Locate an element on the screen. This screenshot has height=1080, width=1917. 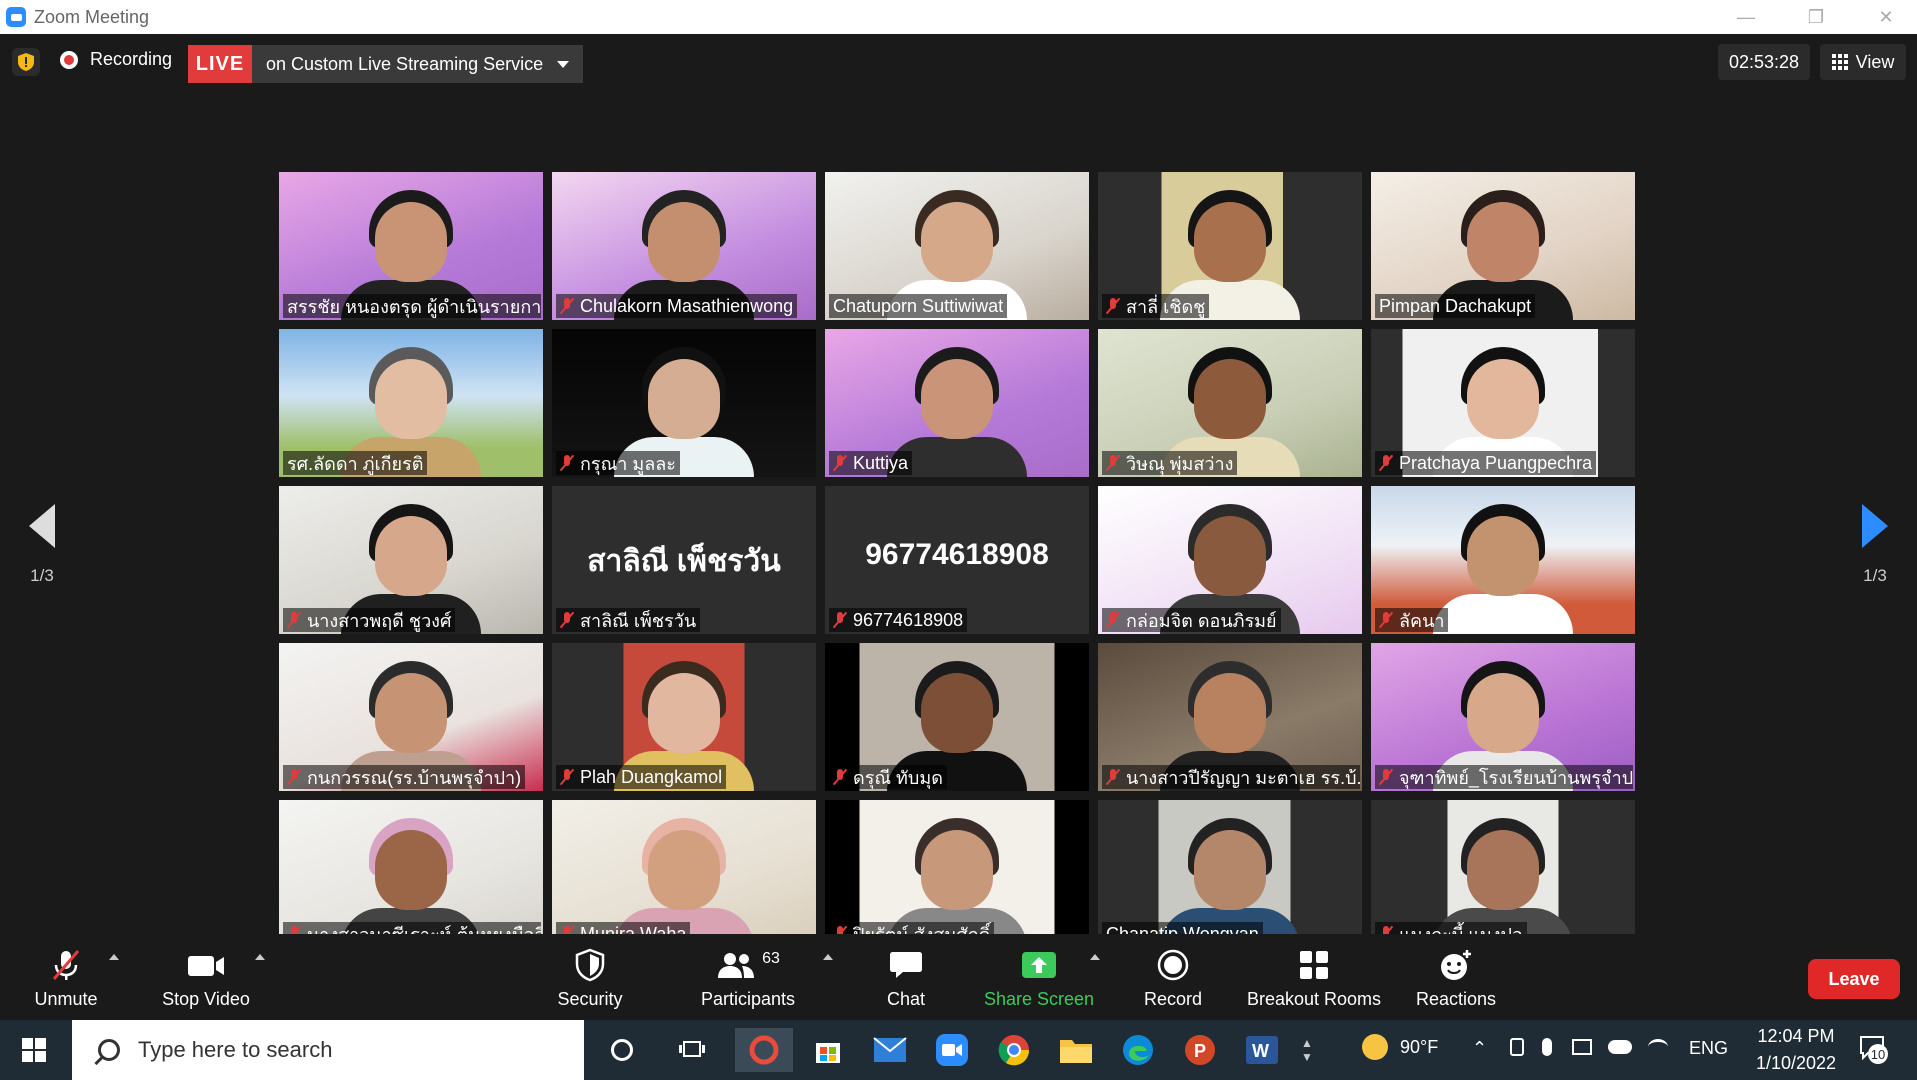
participant-display-name: สาลิณี เพ็ชรวัน is located at coordinates (684, 561).